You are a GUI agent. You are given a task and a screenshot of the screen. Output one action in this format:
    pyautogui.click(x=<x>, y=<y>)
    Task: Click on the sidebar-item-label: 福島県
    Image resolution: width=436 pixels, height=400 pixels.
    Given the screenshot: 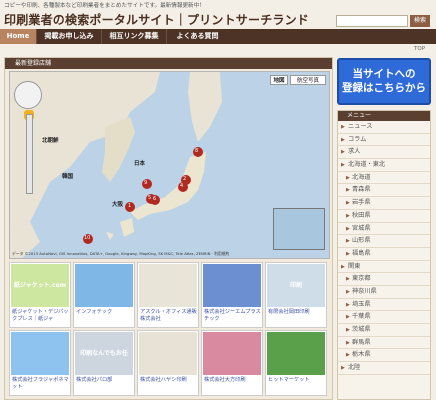 What is the action you would take?
    pyautogui.click(x=361, y=253)
    